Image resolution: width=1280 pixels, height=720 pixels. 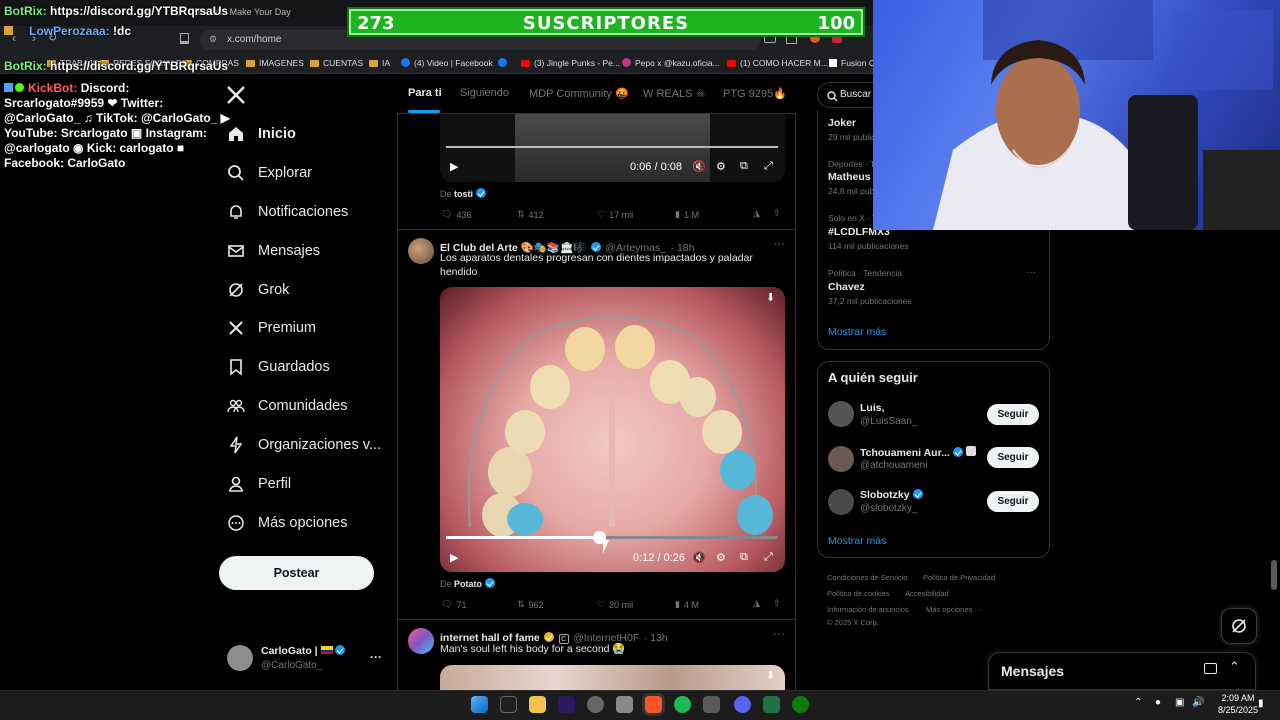 I want to click on nav-bookmarks: Guardados, so click(x=278, y=367).